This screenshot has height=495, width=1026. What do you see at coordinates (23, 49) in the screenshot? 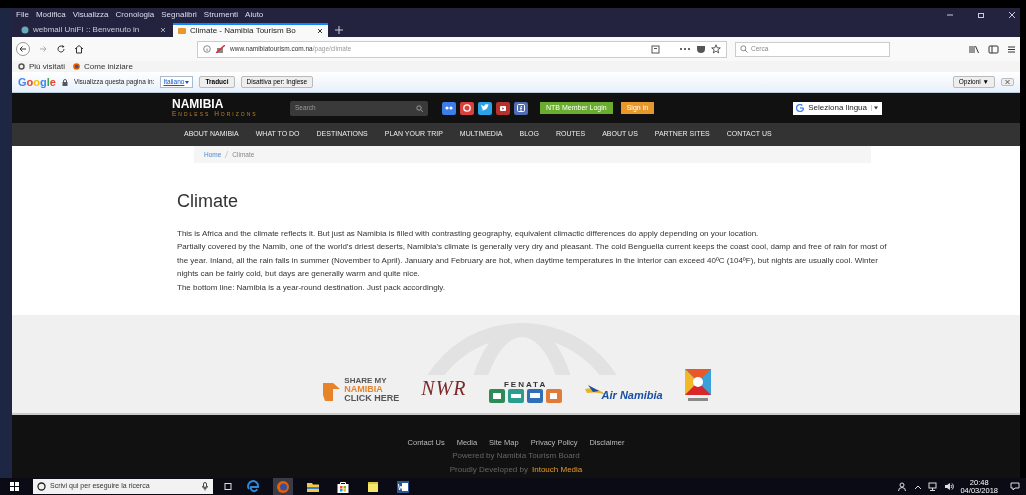
I see `back-icon` at bounding box center [23, 49].